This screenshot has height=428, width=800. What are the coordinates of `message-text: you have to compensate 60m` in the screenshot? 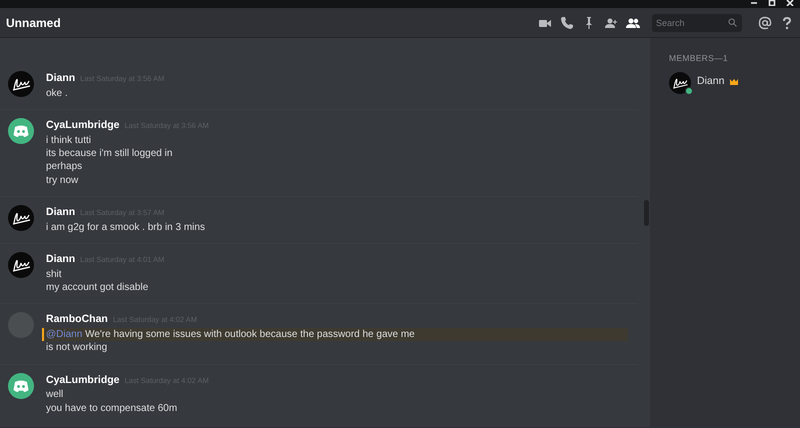 It's located at (112, 409).